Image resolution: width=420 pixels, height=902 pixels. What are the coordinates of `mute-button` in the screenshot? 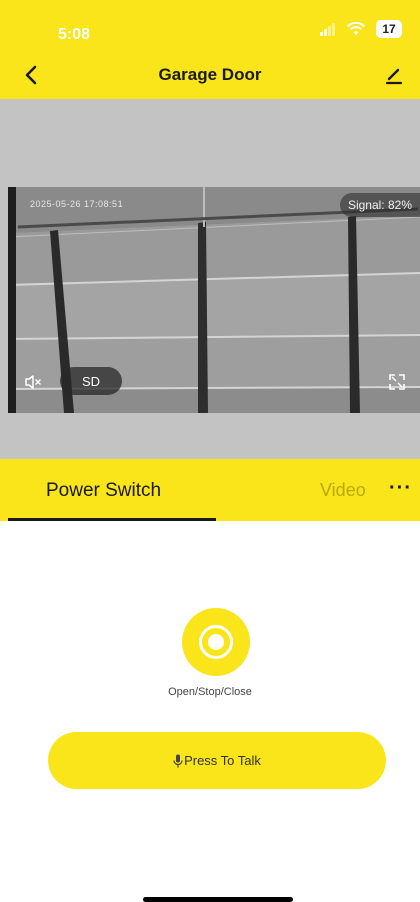 It's located at (33, 382).